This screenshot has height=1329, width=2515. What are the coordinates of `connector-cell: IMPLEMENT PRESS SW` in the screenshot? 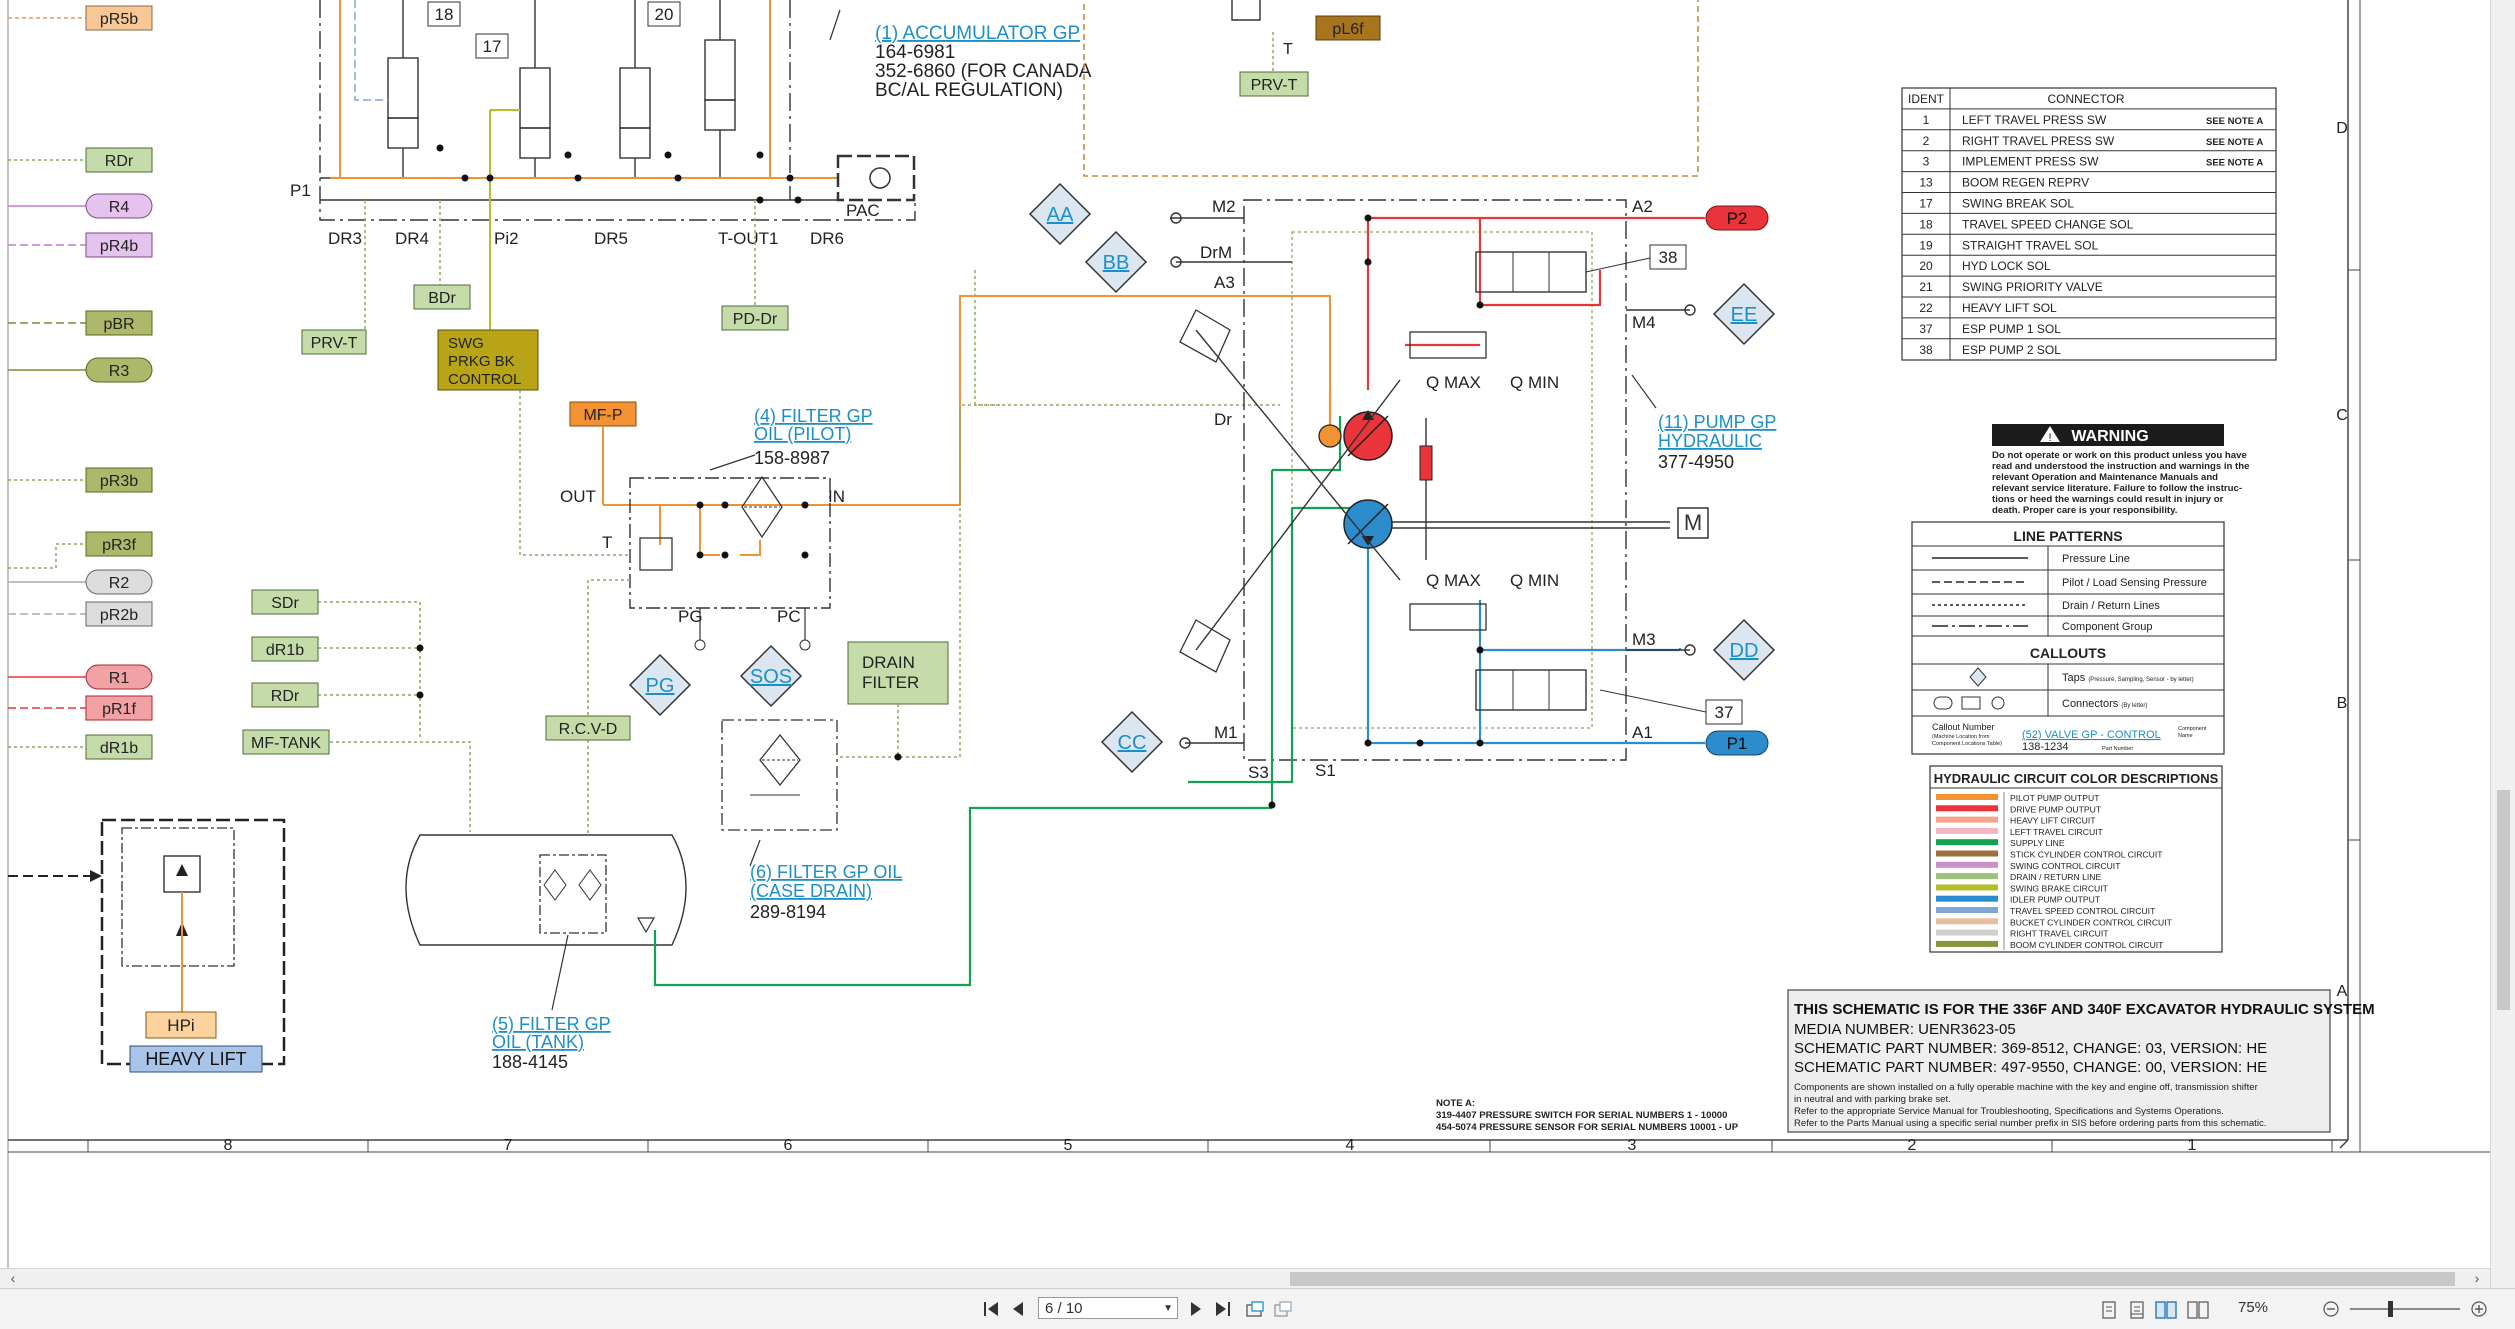 It's located at (2030, 162).